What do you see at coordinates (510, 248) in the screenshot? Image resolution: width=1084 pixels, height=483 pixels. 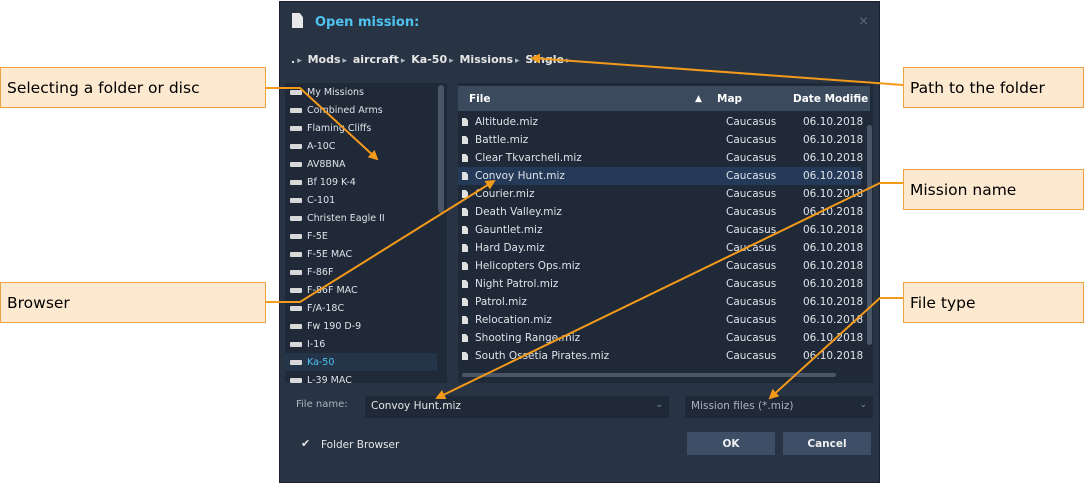 I see `file-name: Hard Day.miz` at bounding box center [510, 248].